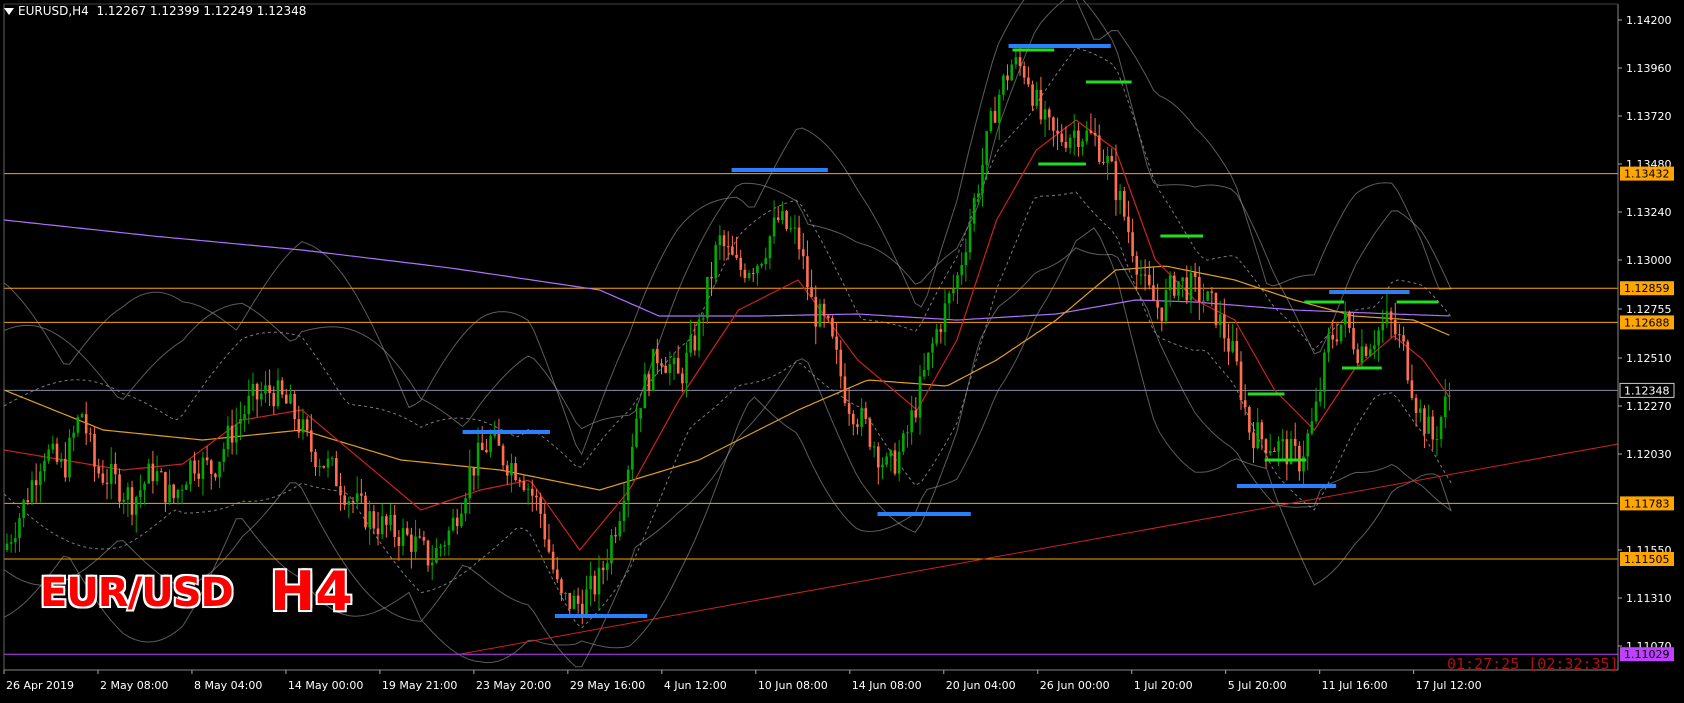 The image size is (1684, 703). I want to click on timeframe-label: H4, so click(311, 591).